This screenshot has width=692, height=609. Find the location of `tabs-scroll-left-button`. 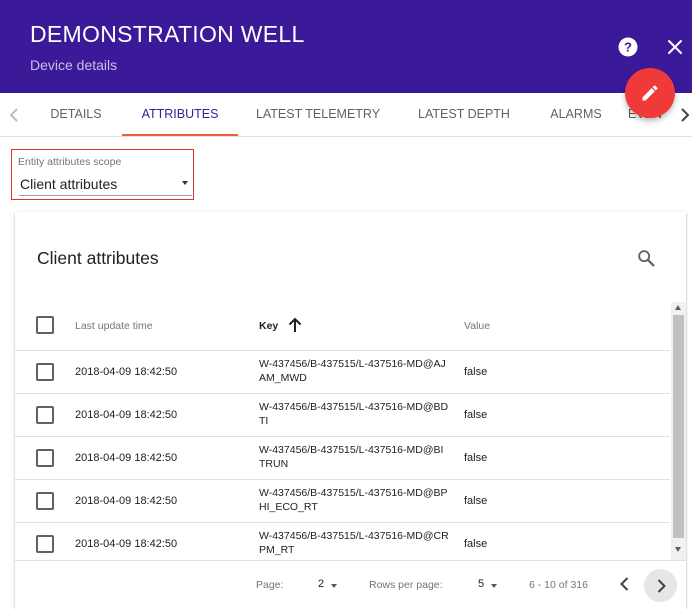

tabs-scroll-left-button is located at coordinates (15, 115).